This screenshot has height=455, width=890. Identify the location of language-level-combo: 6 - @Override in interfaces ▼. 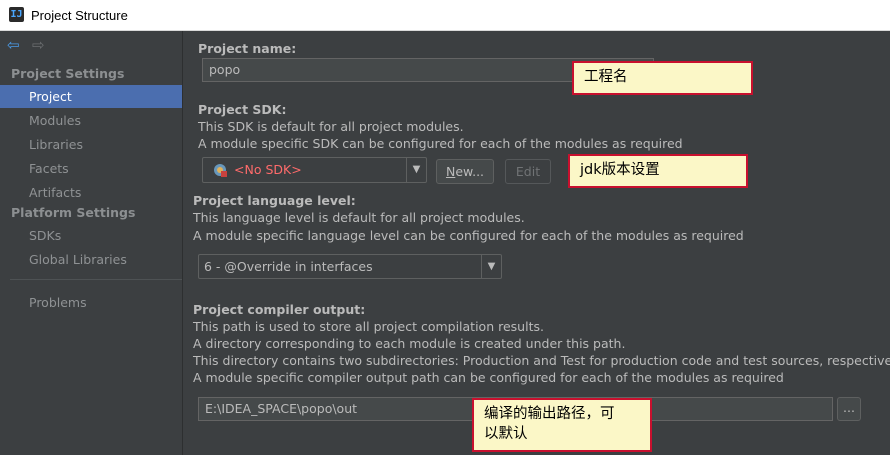
(350, 266).